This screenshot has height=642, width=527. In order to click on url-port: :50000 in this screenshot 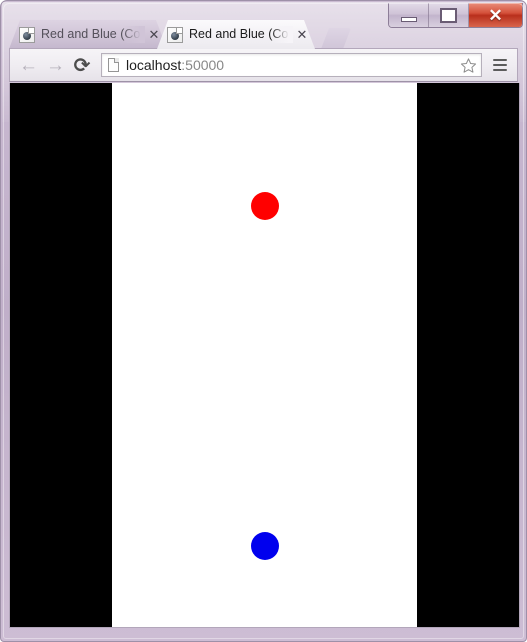, I will do `click(203, 65)`.